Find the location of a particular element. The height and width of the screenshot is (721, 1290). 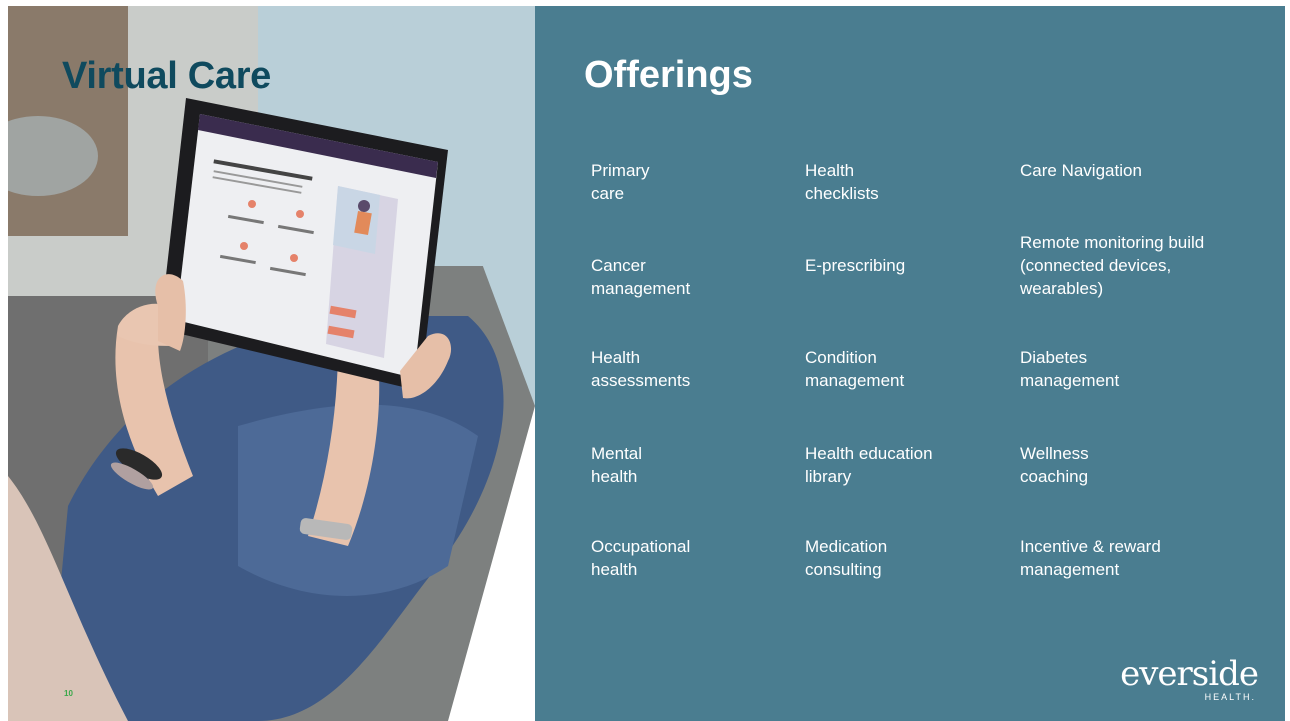

offering-item: Health education library is located at coordinates (869, 465).